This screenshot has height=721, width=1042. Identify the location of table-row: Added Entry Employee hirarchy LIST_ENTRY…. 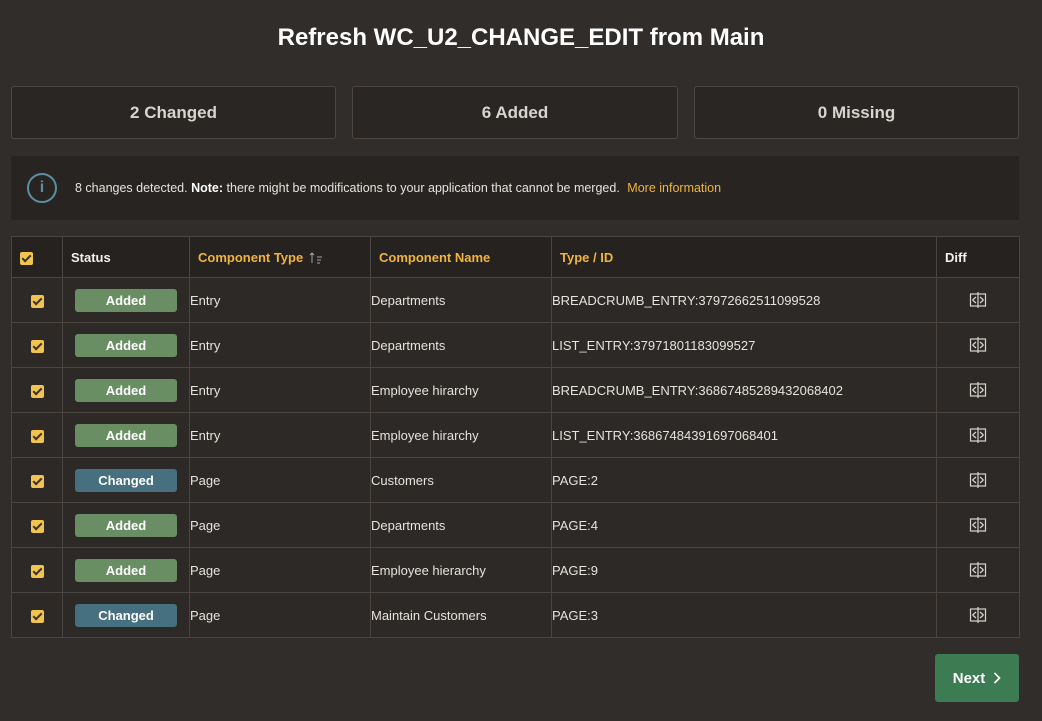
(515, 435).